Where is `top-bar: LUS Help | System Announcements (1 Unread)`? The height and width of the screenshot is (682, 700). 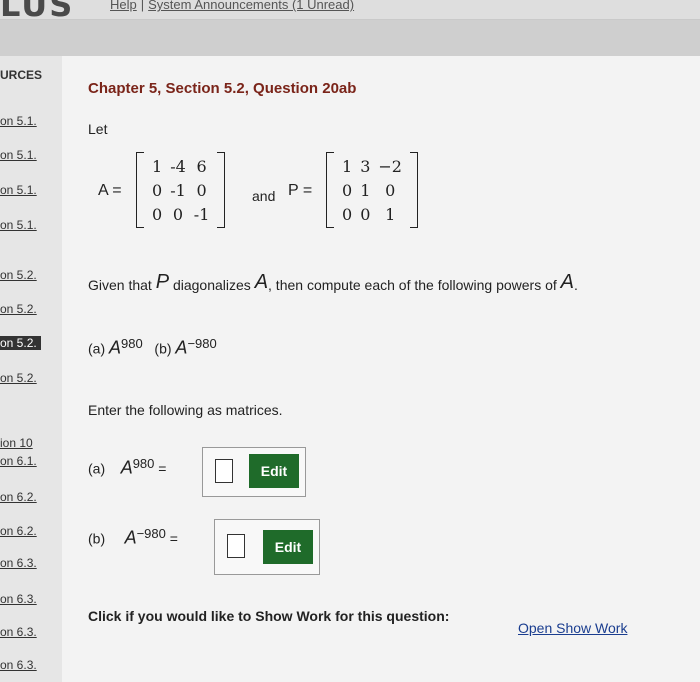
top-bar: LUS Help | System Announcements (1 Unread) is located at coordinates (350, 12).